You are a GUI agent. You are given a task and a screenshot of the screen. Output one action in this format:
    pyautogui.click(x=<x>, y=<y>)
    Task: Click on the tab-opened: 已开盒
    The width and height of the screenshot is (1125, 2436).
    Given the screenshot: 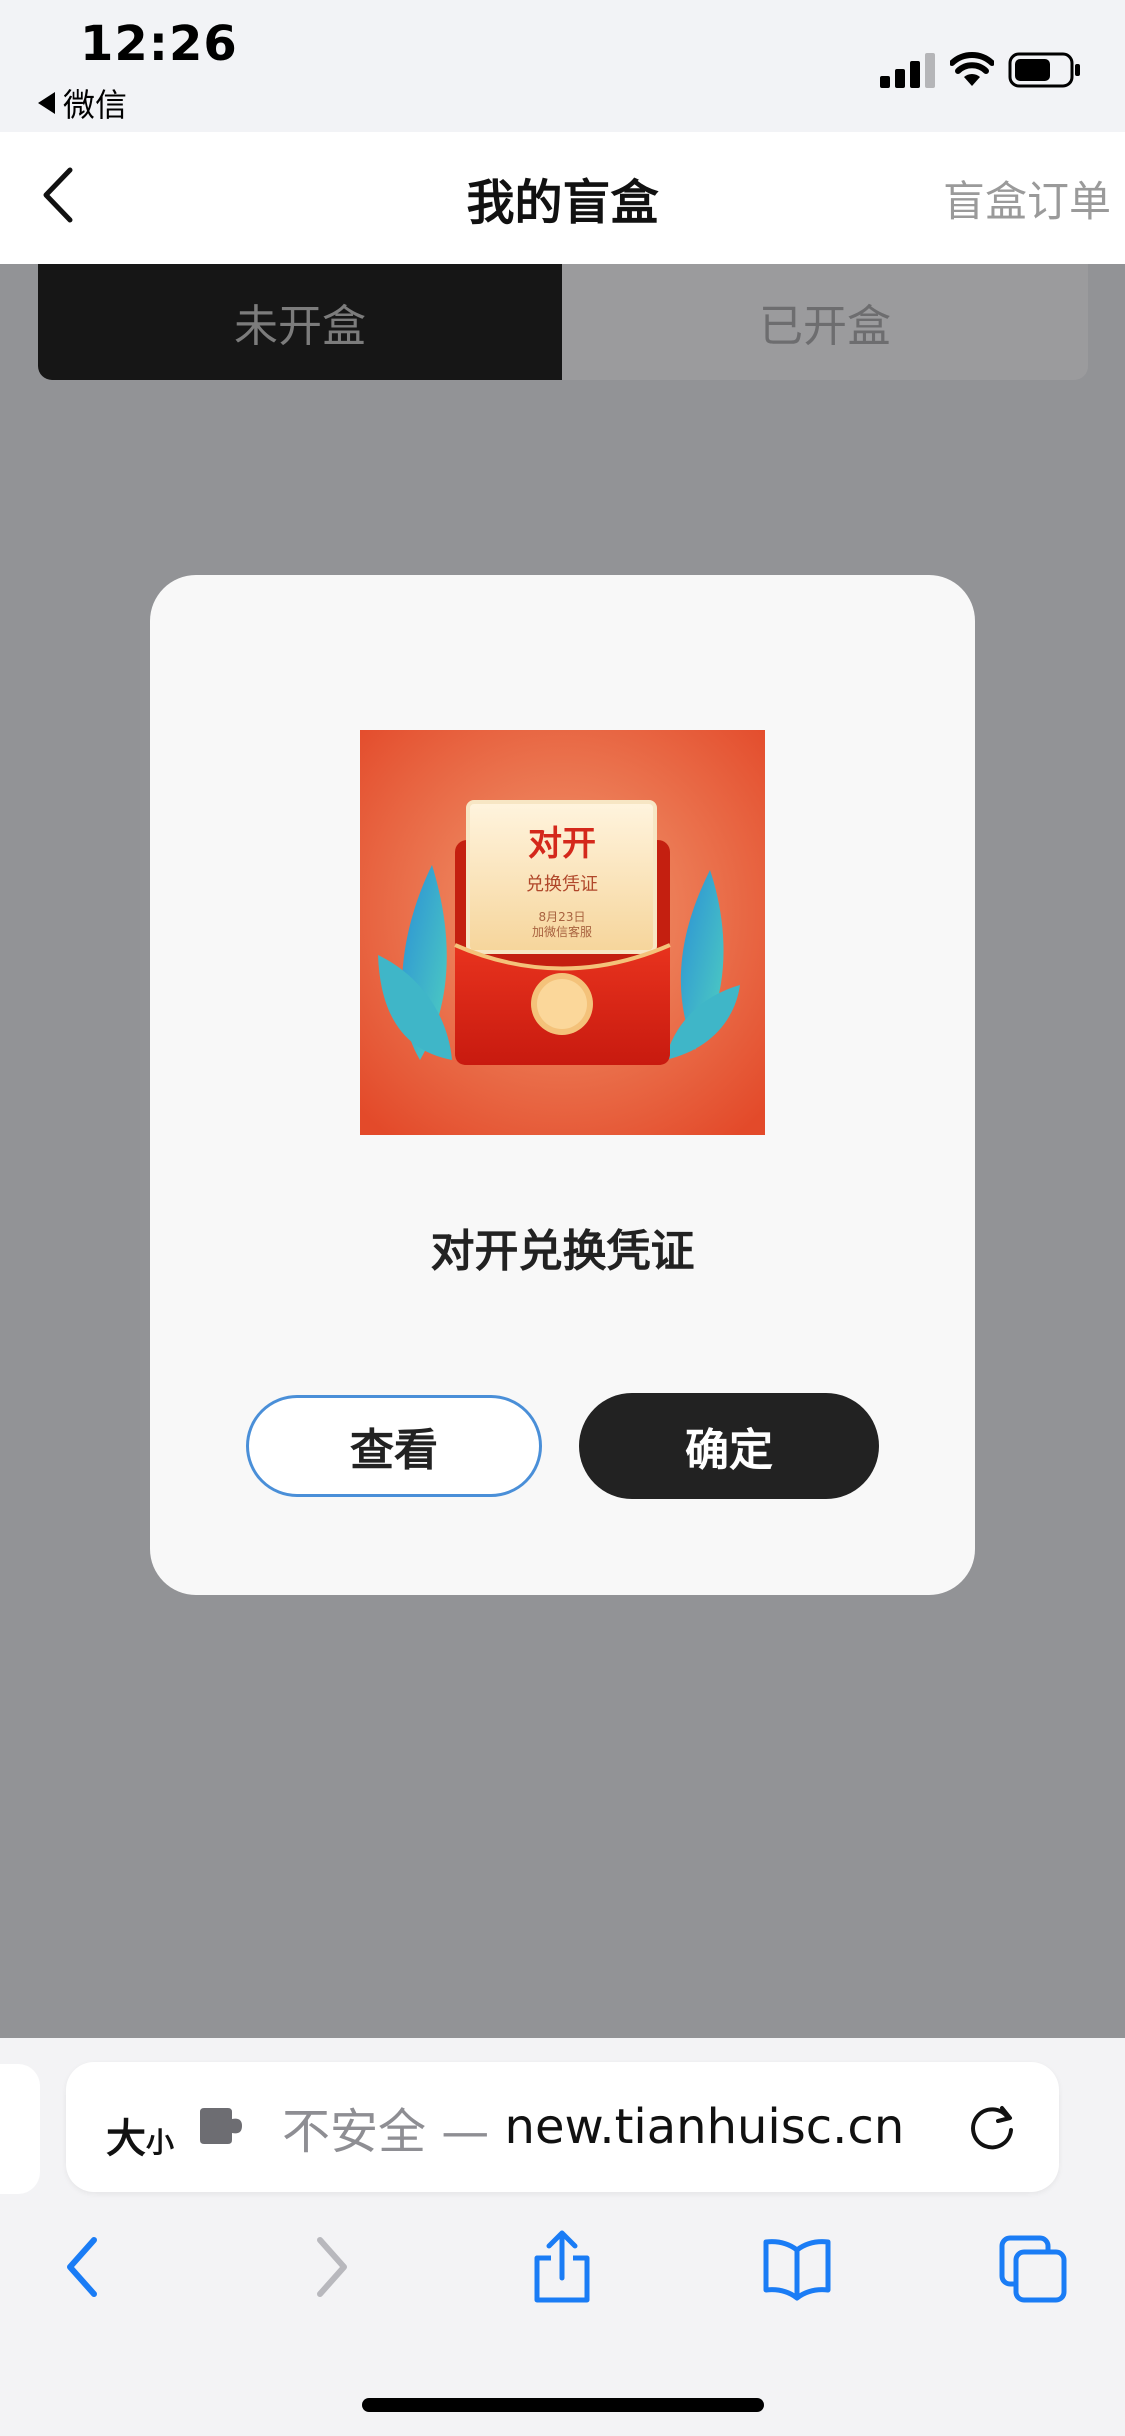 What is the action you would take?
    pyautogui.click(x=825, y=322)
    